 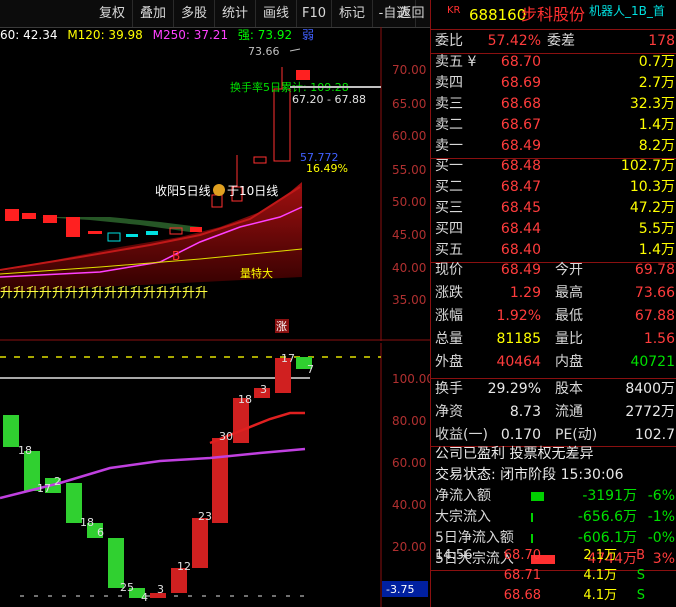 I want to click on draw-line-button: 画线, so click(x=276, y=13).